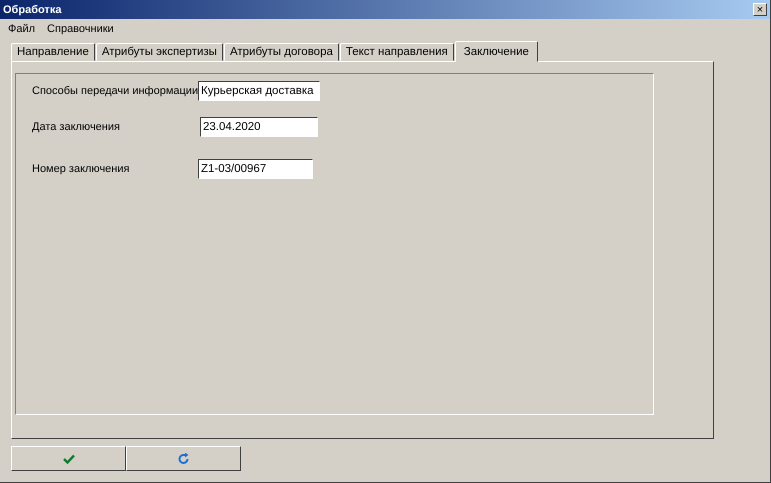 The height and width of the screenshot is (483, 771). Describe the element at coordinates (76, 127) in the screenshot. I see `field-label: Дата заключения` at that location.